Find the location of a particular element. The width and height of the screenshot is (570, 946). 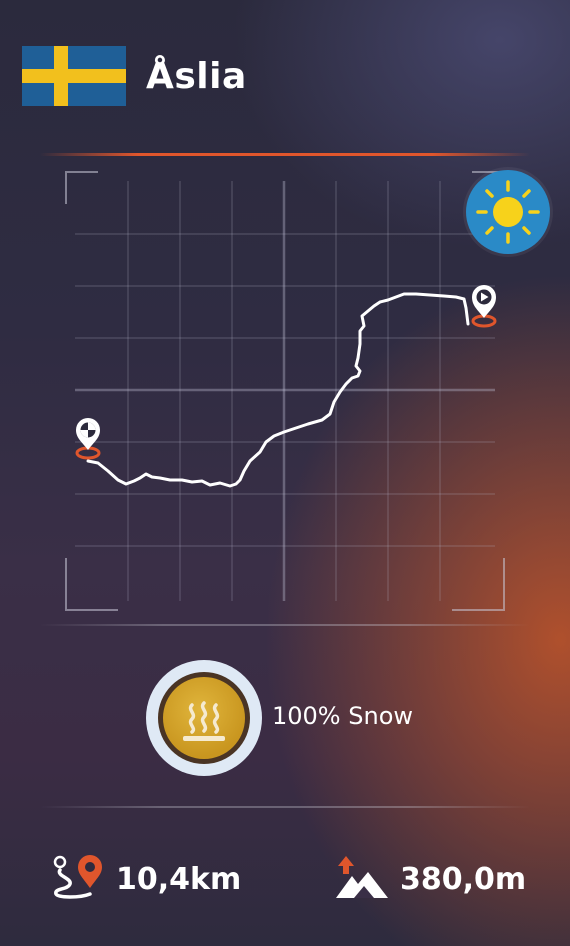

sun-icon is located at coordinates (508, 212).